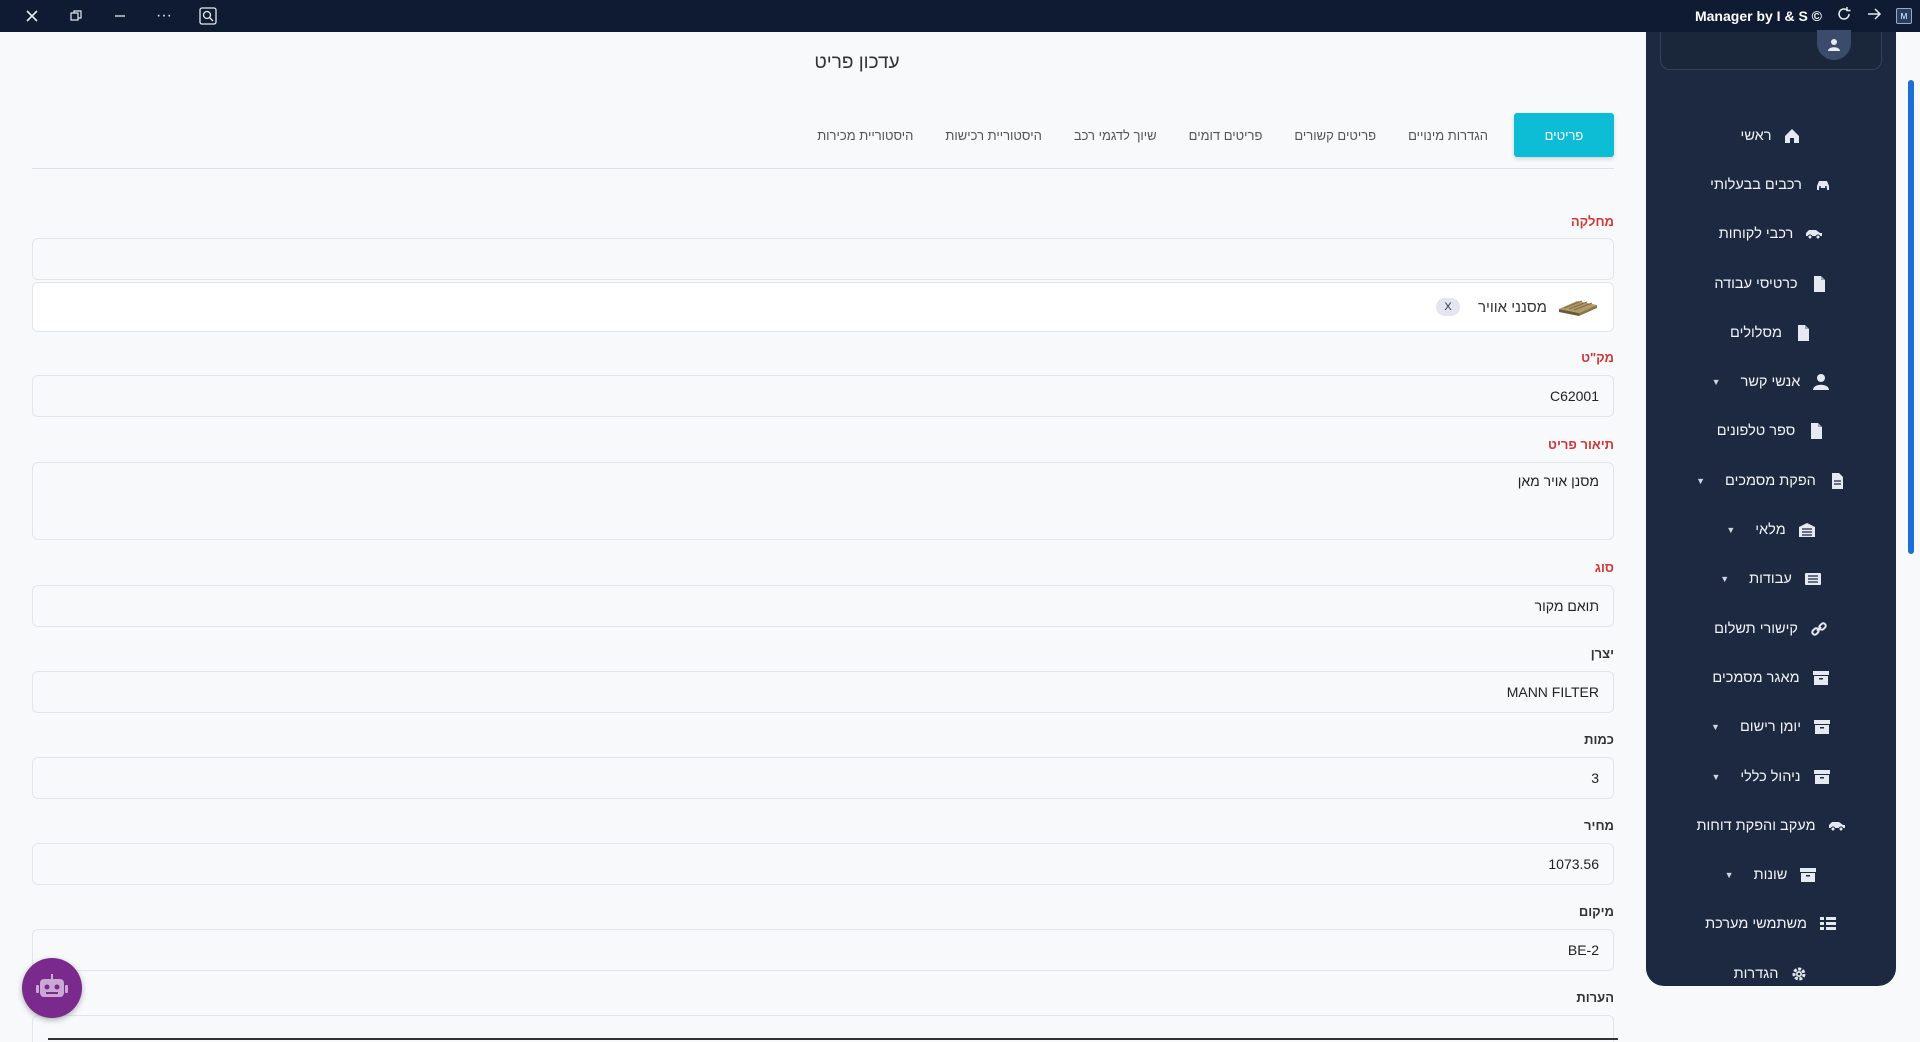  I want to click on link-icon, so click(1819, 629).